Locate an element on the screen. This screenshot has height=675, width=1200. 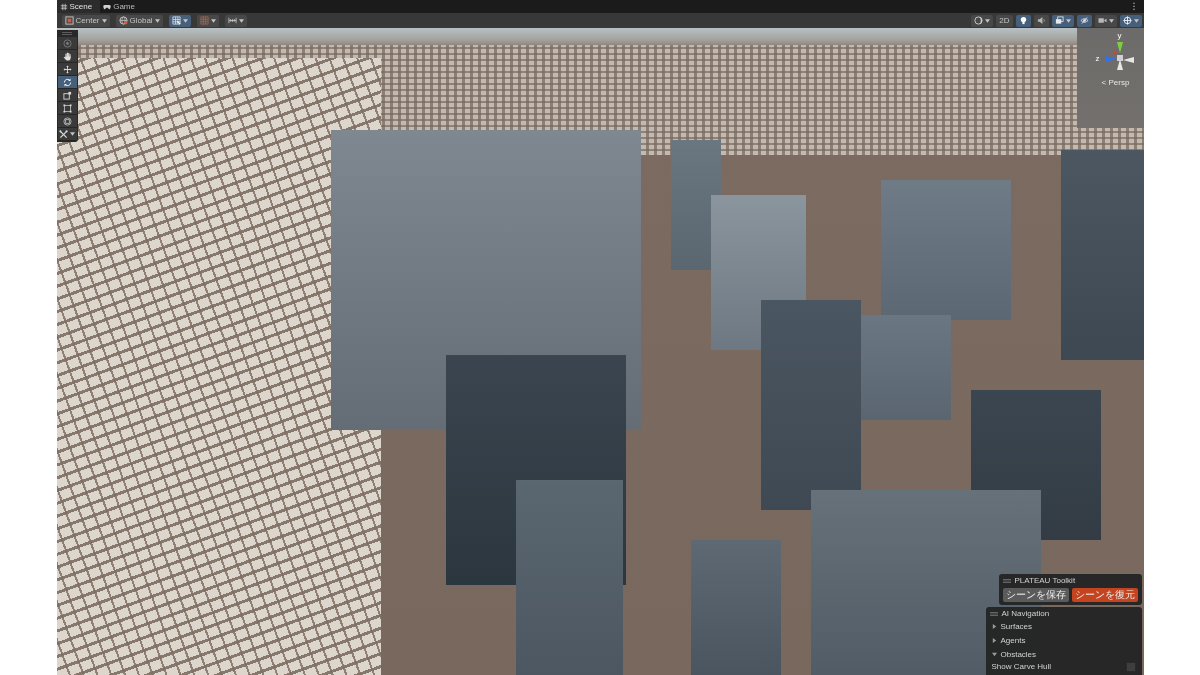
gamepad-icon is located at coordinates (107, 6).